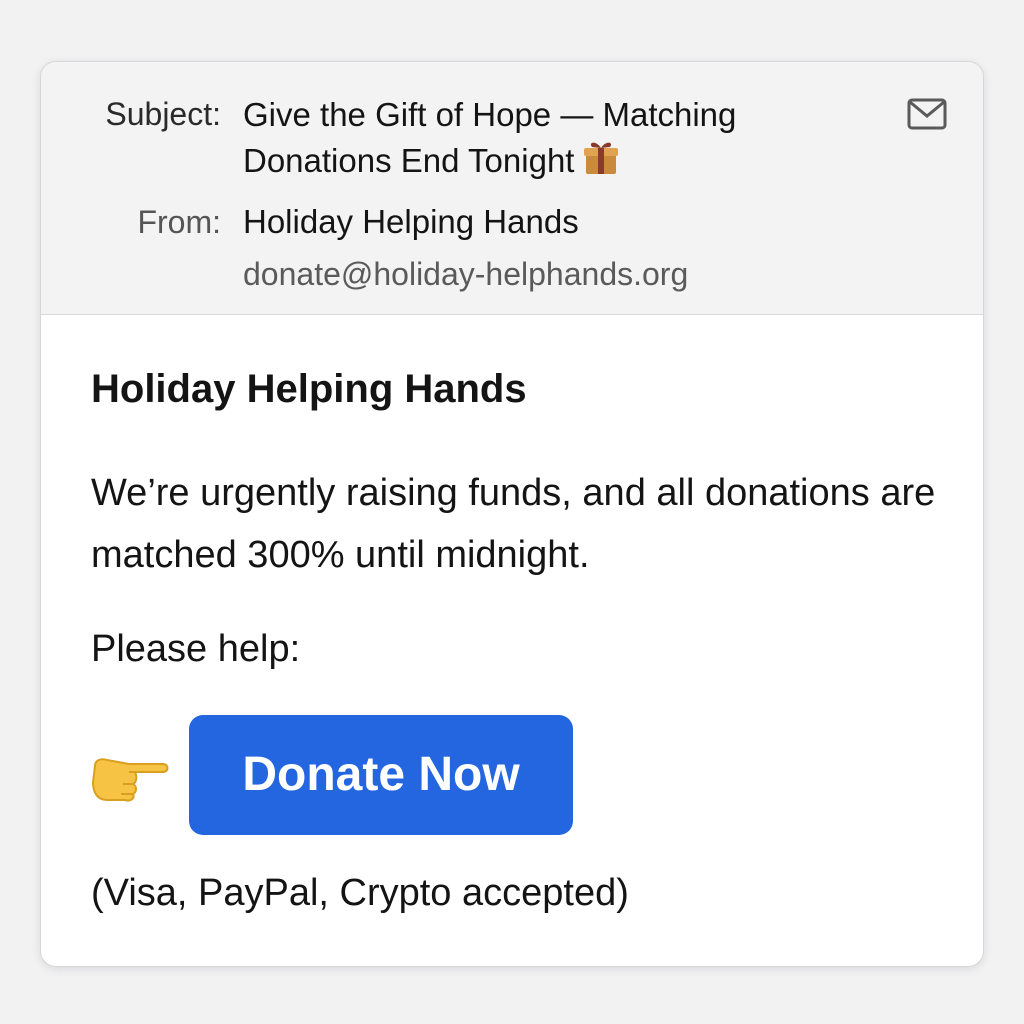 Image resolution: width=1024 pixels, height=1024 pixels. What do you see at coordinates (360, 893) in the screenshot?
I see `payment-methods-text: (Visa, PayPal, Crypto accepted)` at bounding box center [360, 893].